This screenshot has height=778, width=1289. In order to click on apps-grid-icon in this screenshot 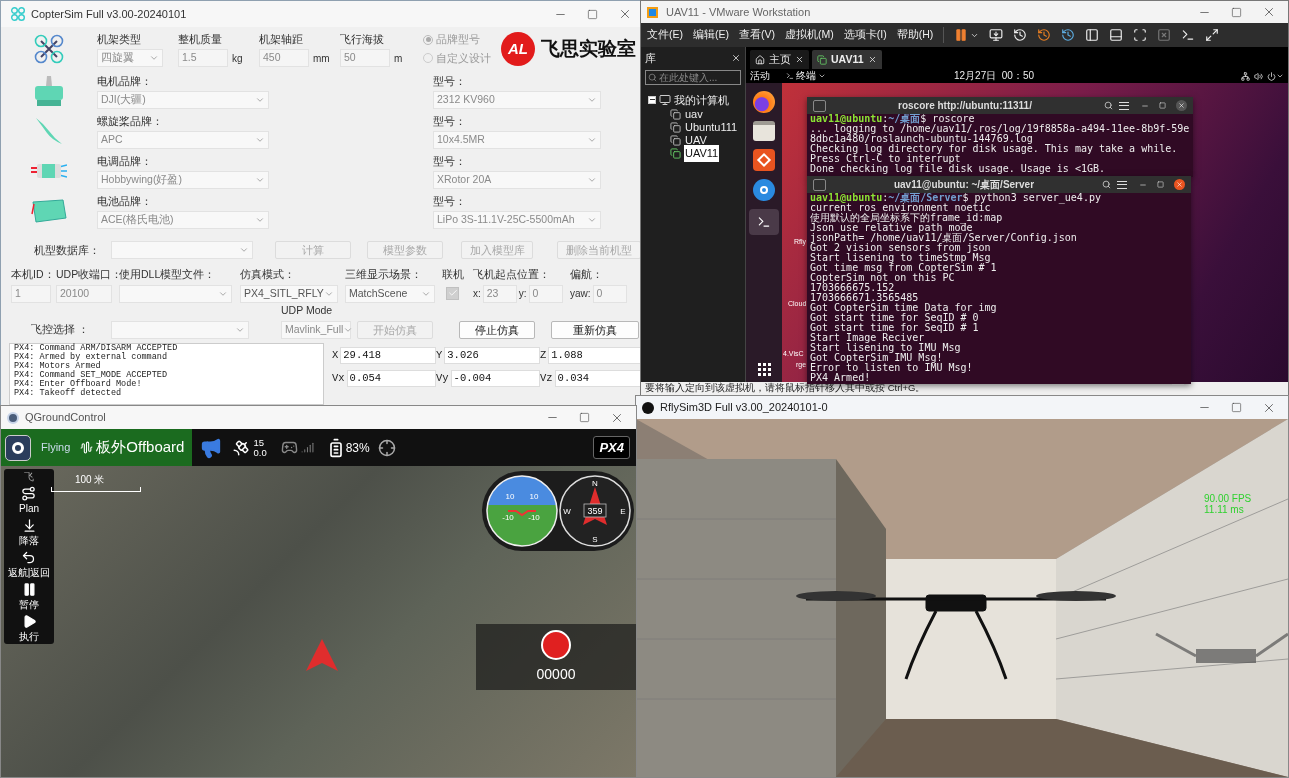, I will do `click(764, 369)`.